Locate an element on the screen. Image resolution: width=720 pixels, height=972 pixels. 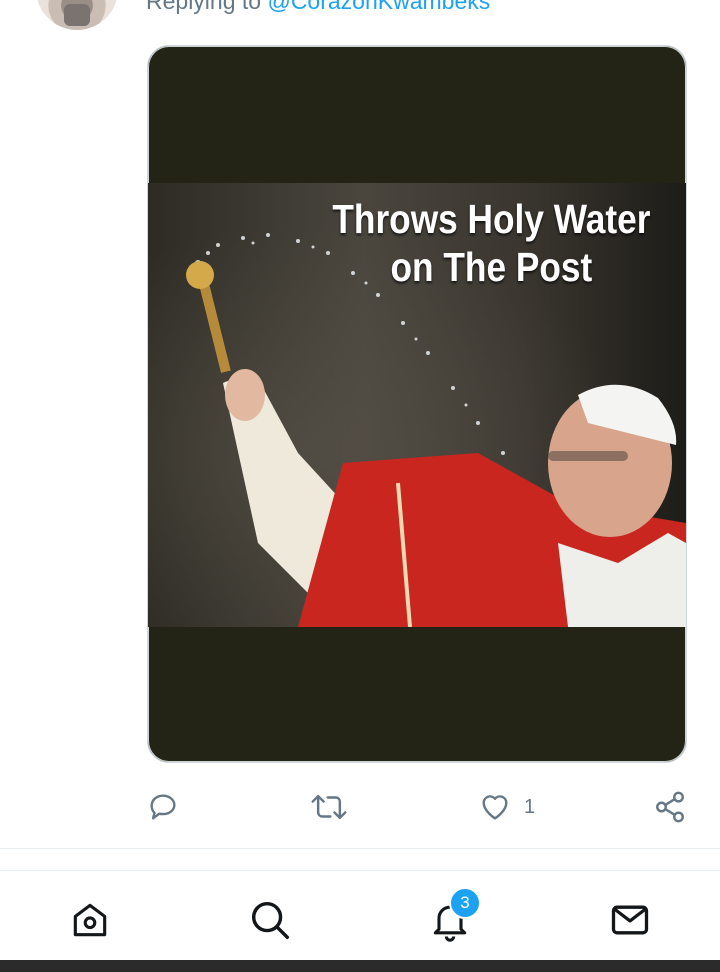
meme-caption: Throws Holy Water on The Post is located at coordinates (491, 243).